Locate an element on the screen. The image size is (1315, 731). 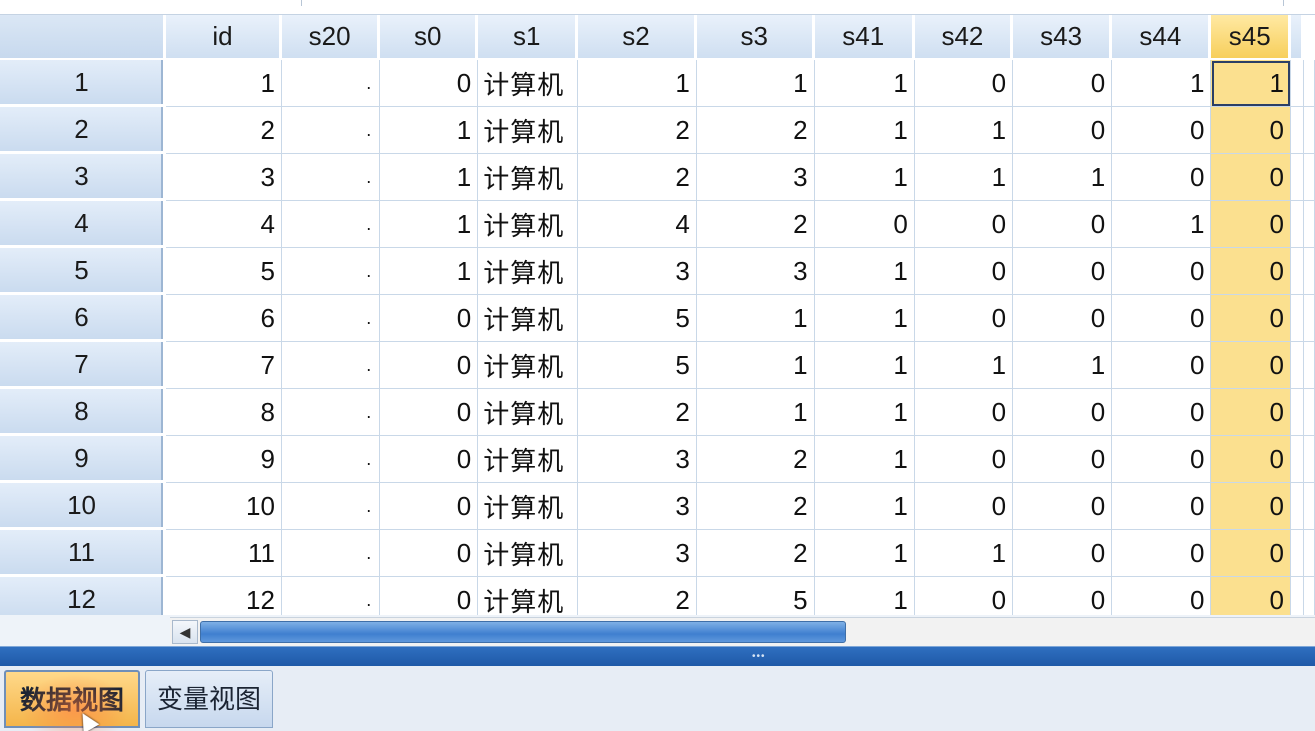
row-header: 1 is located at coordinates (83, 83).